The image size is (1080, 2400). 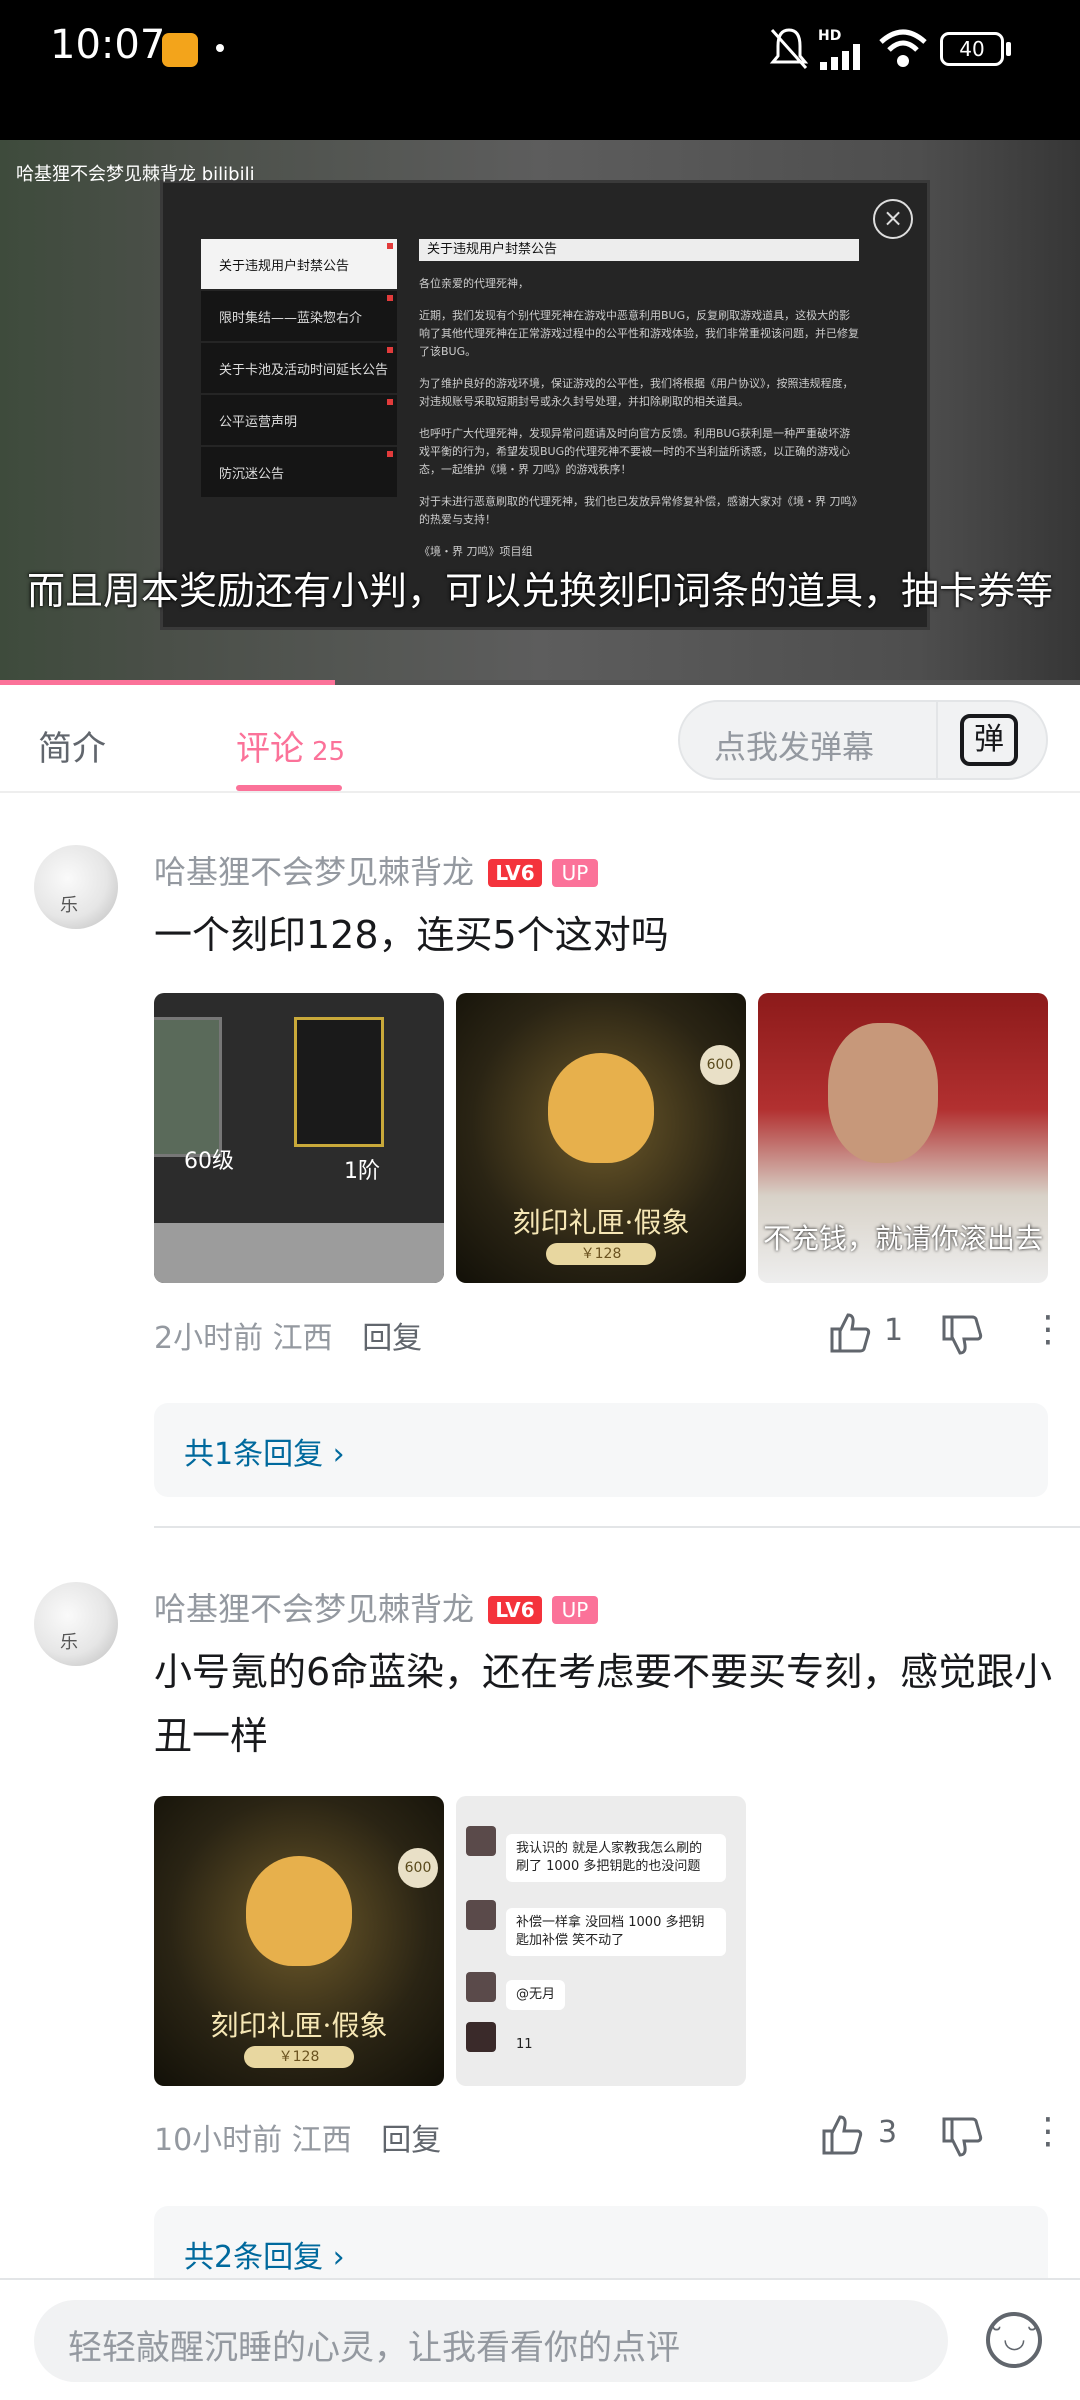 What do you see at coordinates (789, 49) in the screenshot?
I see `mute-icon` at bounding box center [789, 49].